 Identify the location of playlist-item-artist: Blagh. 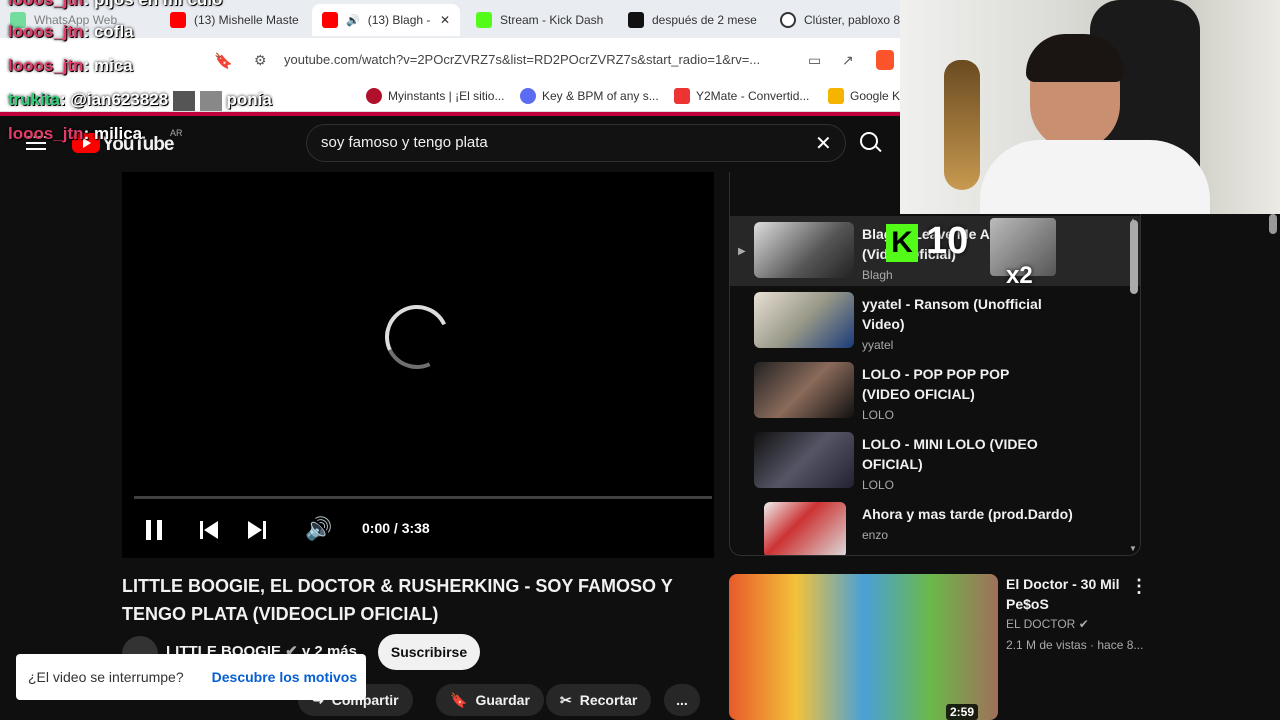
(877, 275).